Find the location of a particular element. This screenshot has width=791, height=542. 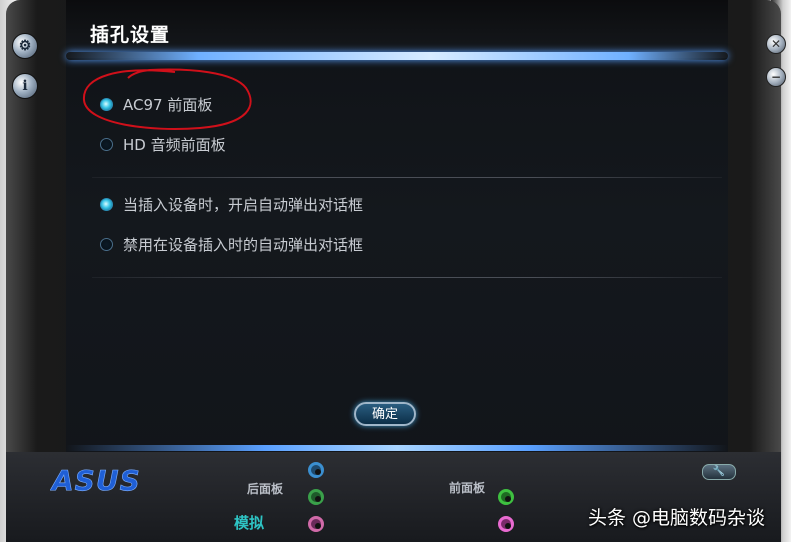

analog-label: 模拟 is located at coordinates (249, 523).